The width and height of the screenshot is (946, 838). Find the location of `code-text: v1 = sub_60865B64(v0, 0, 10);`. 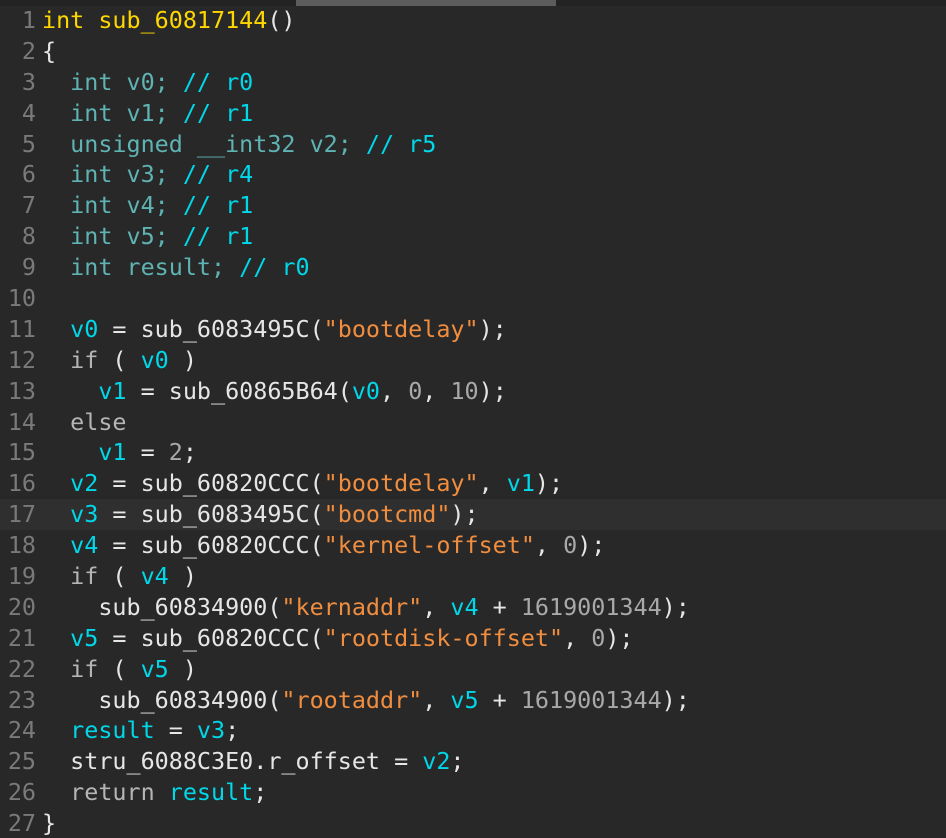

code-text: v1 = sub_60865B64(v0, 0, 10); is located at coordinates (271, 390).